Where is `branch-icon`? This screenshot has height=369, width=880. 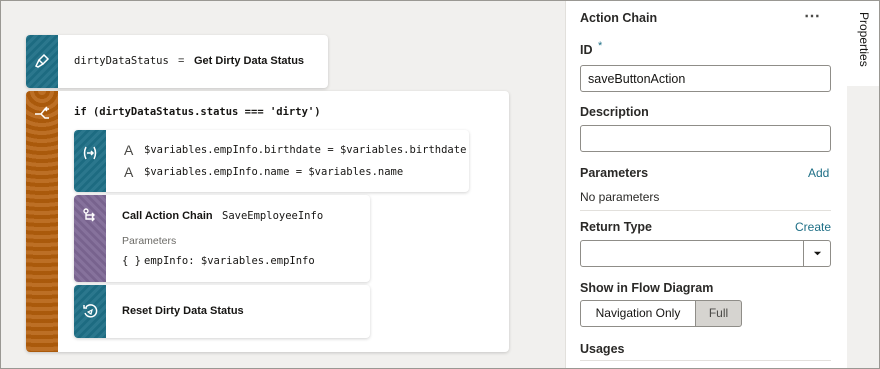
branch-icon is located at coordinates (42, 112).